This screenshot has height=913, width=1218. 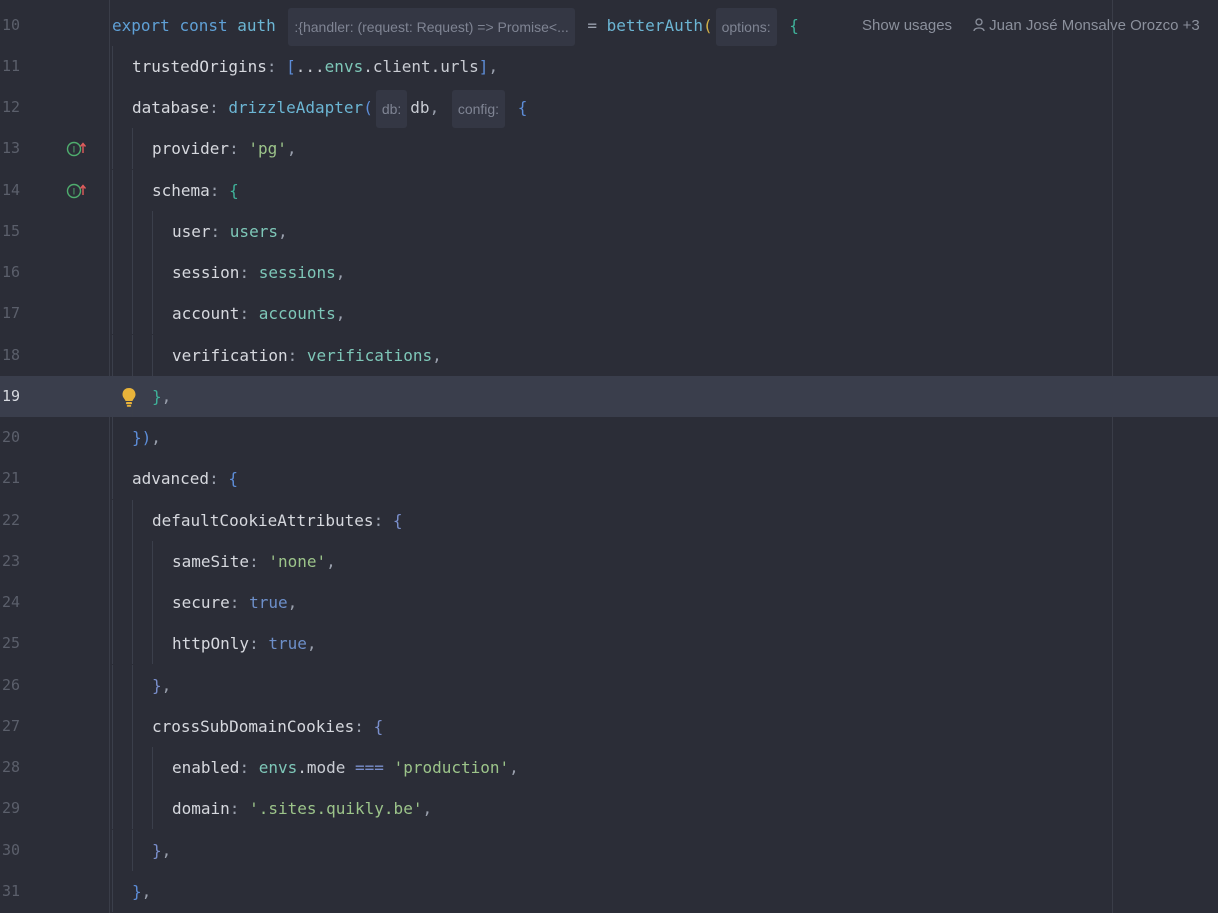 What do you see at coordinates (609, 767) in the screenshot?
I see `code-line-28: 28 enabled: envs.mode === 'production',` at bounding box center [609, 767].